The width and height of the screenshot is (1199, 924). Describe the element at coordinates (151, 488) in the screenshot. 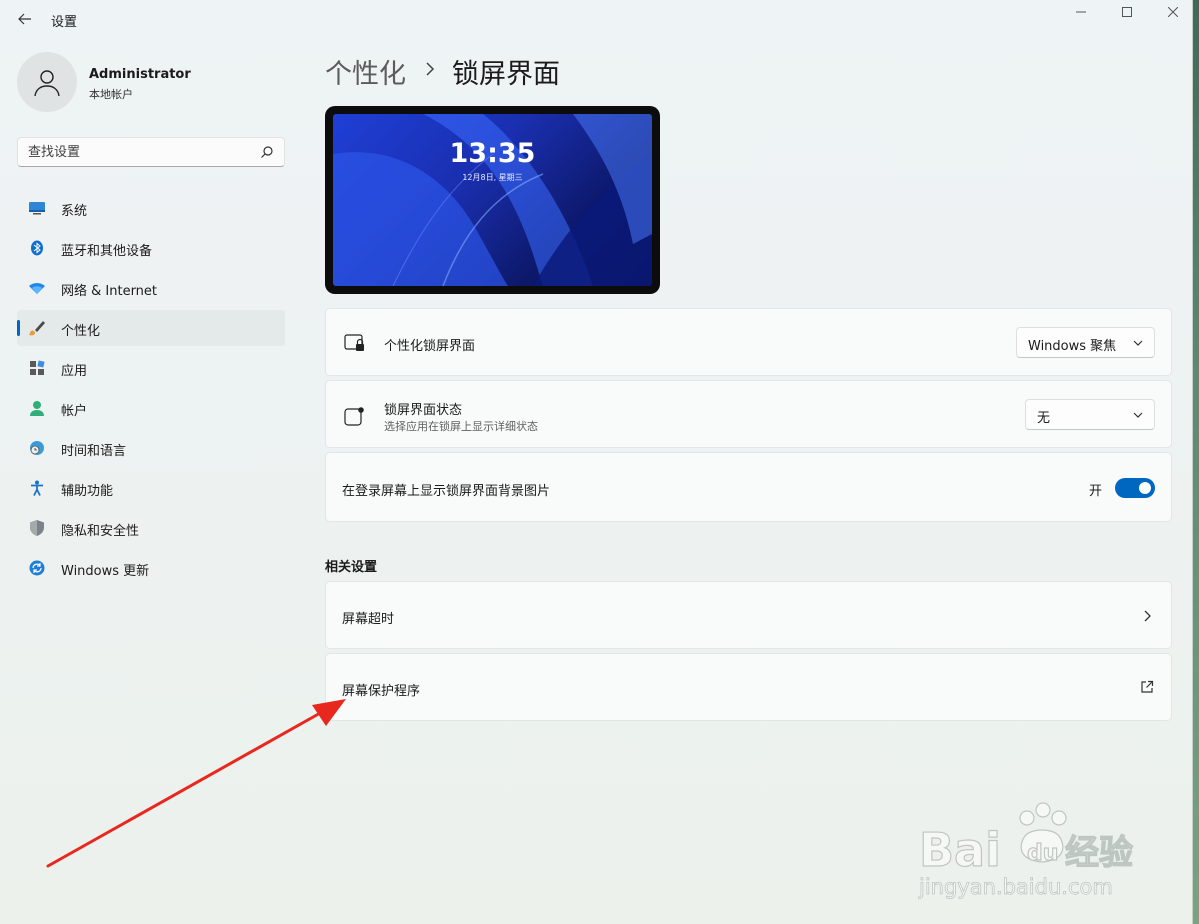

I see `sidebar-item-accessibility: 辅助功能` at that location.